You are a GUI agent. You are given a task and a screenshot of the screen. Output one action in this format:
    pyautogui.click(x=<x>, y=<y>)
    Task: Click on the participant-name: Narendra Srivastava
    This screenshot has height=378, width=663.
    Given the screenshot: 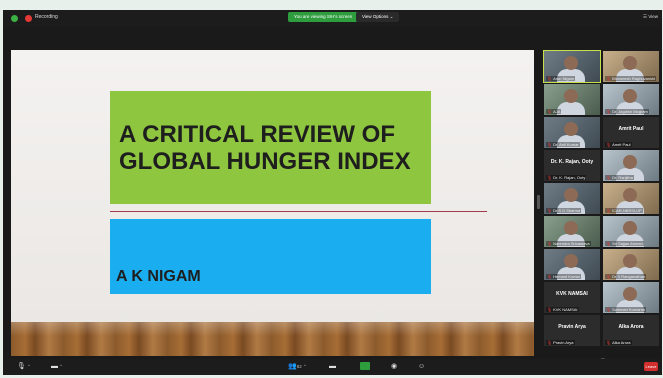 What is the action you would take?
    pyautogui.click(x=571, y=243)
    